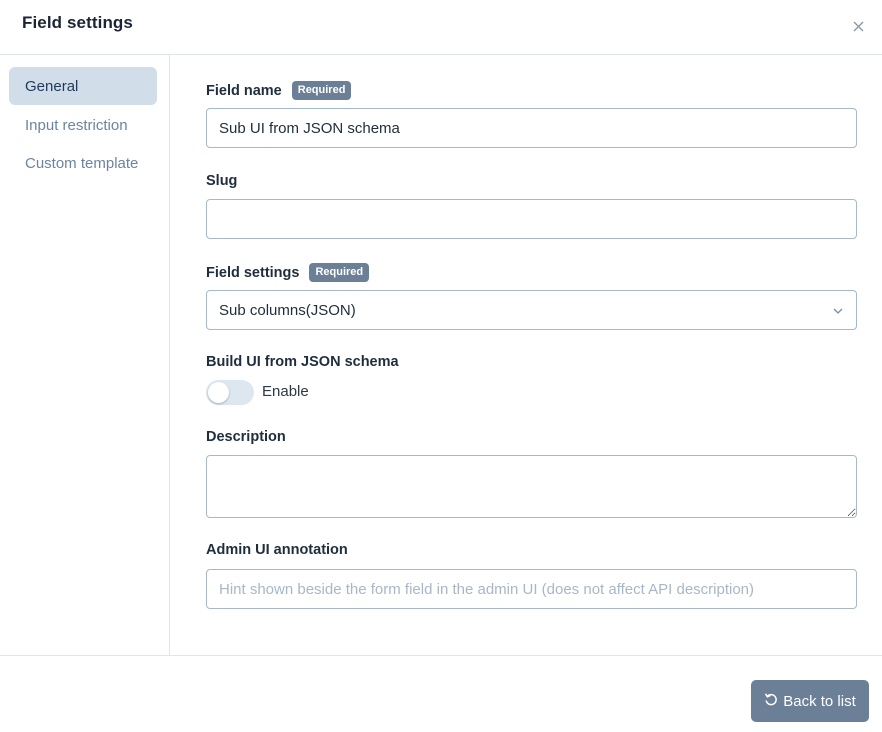 The width and height of the screenshot is (882, 732). I want to click on sidebar-item-general: General, so click(83, 86).